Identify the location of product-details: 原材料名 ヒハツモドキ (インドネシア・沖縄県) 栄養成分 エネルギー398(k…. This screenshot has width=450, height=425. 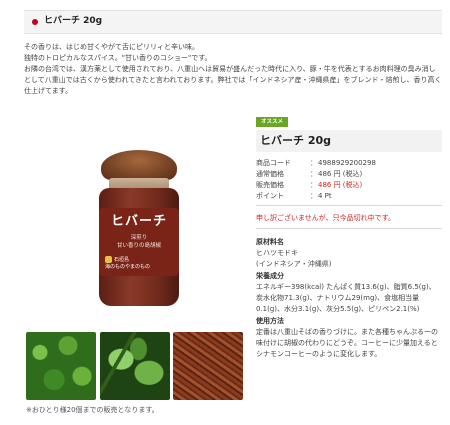
(349, 298).